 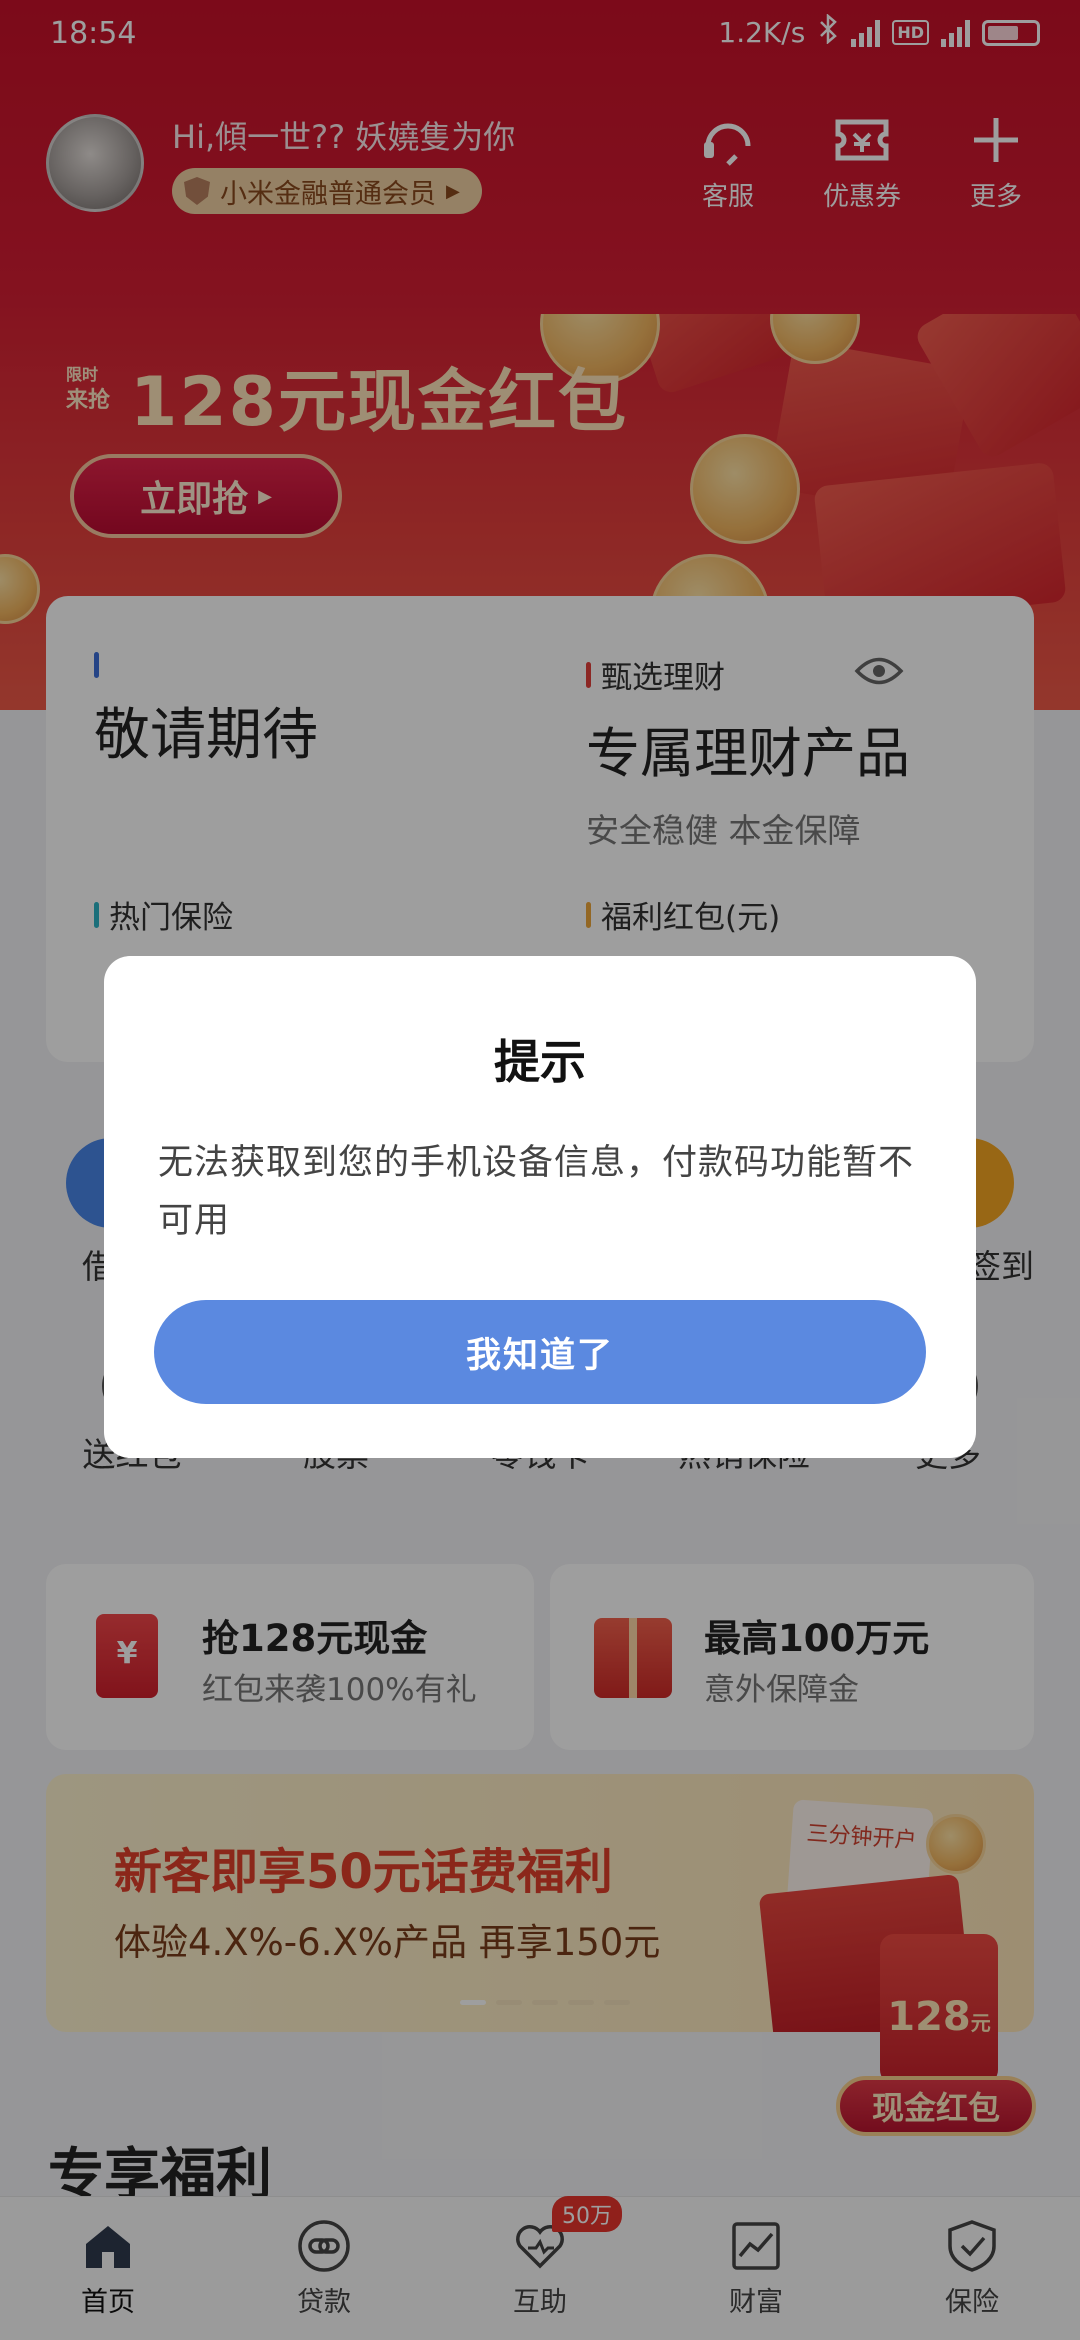 I want to click on dialog-title: 提示, so click(x=540, y=1062).